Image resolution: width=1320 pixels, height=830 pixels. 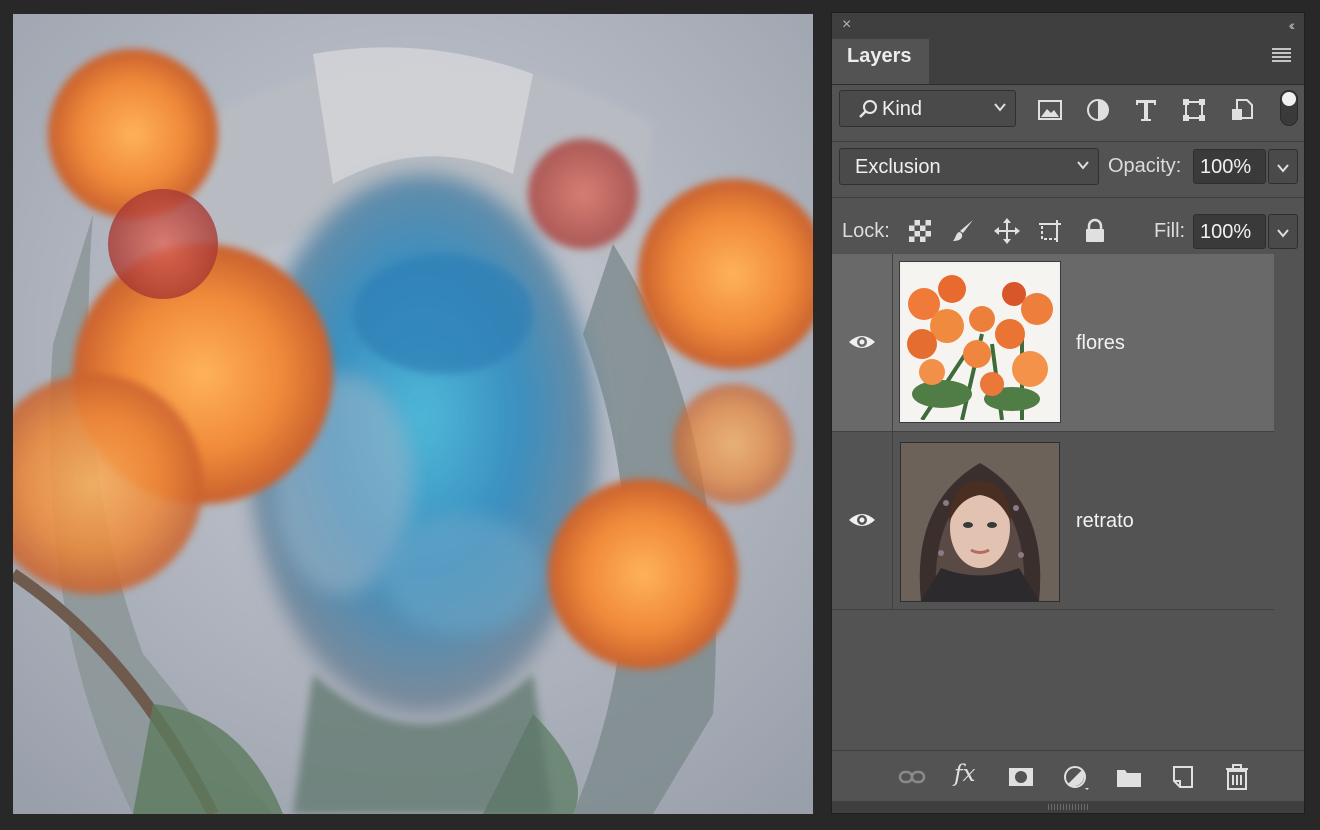 What do you see at coordinates (1021, 777) in the screenshot?
I see `add-mask-icon` at bounding box center [1021, 777].